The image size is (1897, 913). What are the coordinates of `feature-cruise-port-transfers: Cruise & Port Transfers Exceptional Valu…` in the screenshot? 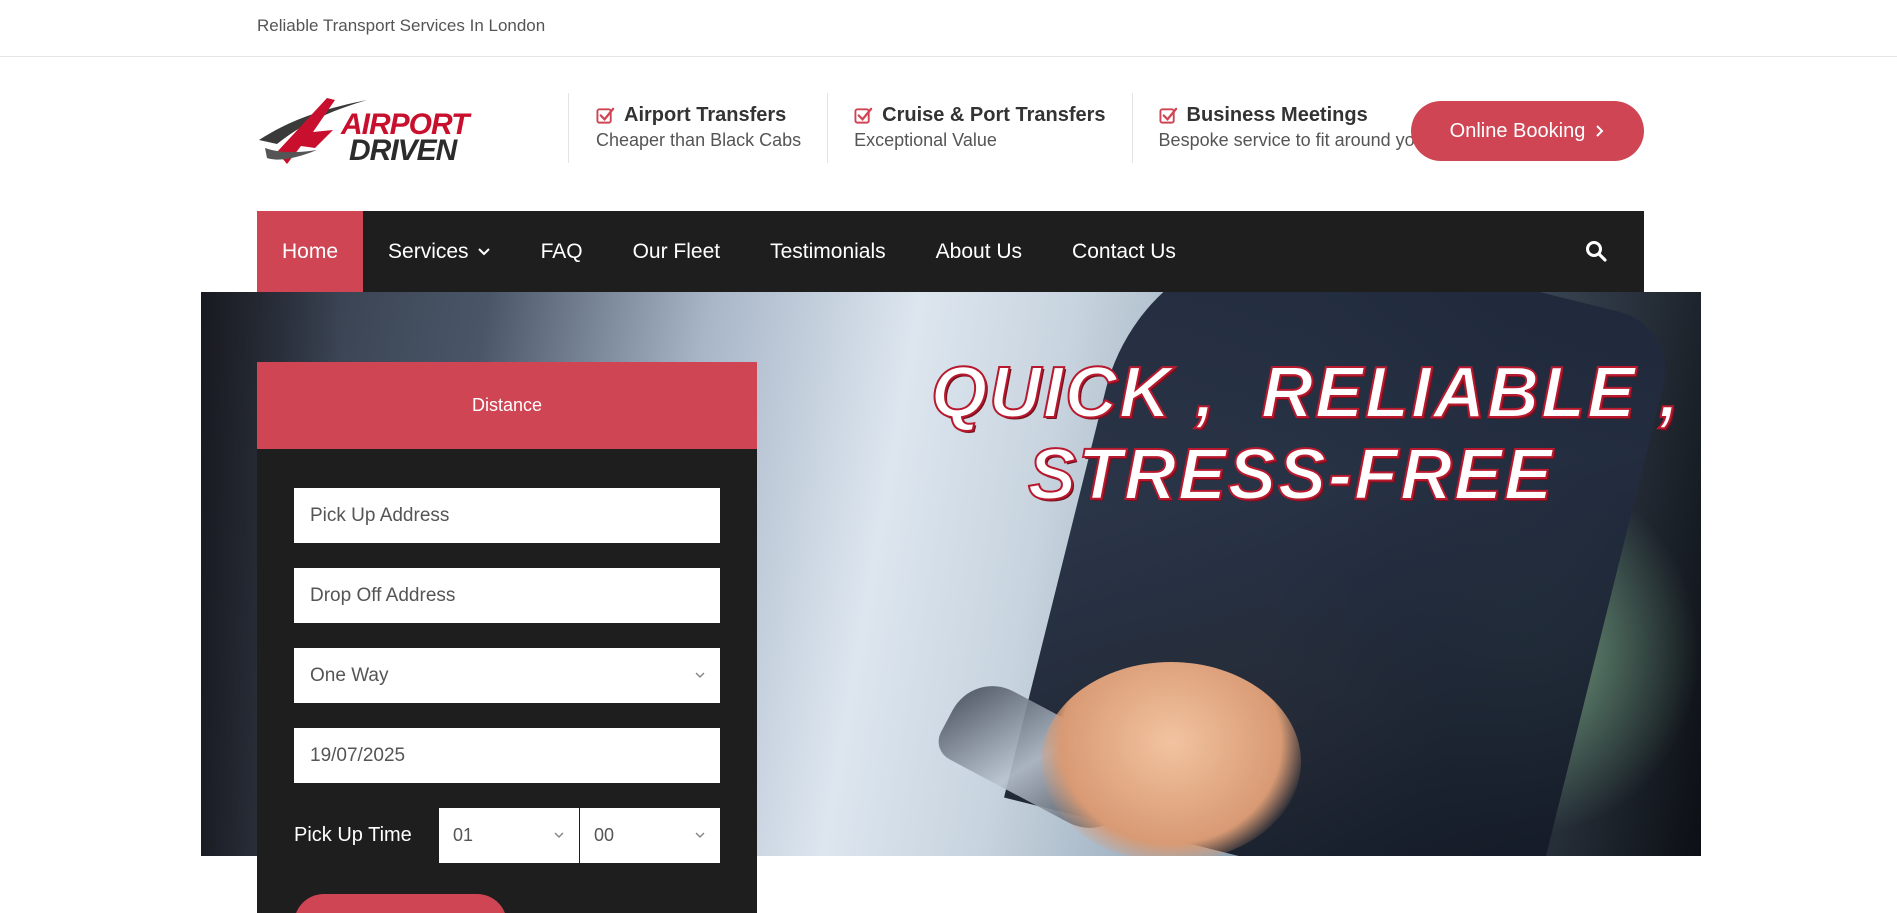 It's located at (979, 128).